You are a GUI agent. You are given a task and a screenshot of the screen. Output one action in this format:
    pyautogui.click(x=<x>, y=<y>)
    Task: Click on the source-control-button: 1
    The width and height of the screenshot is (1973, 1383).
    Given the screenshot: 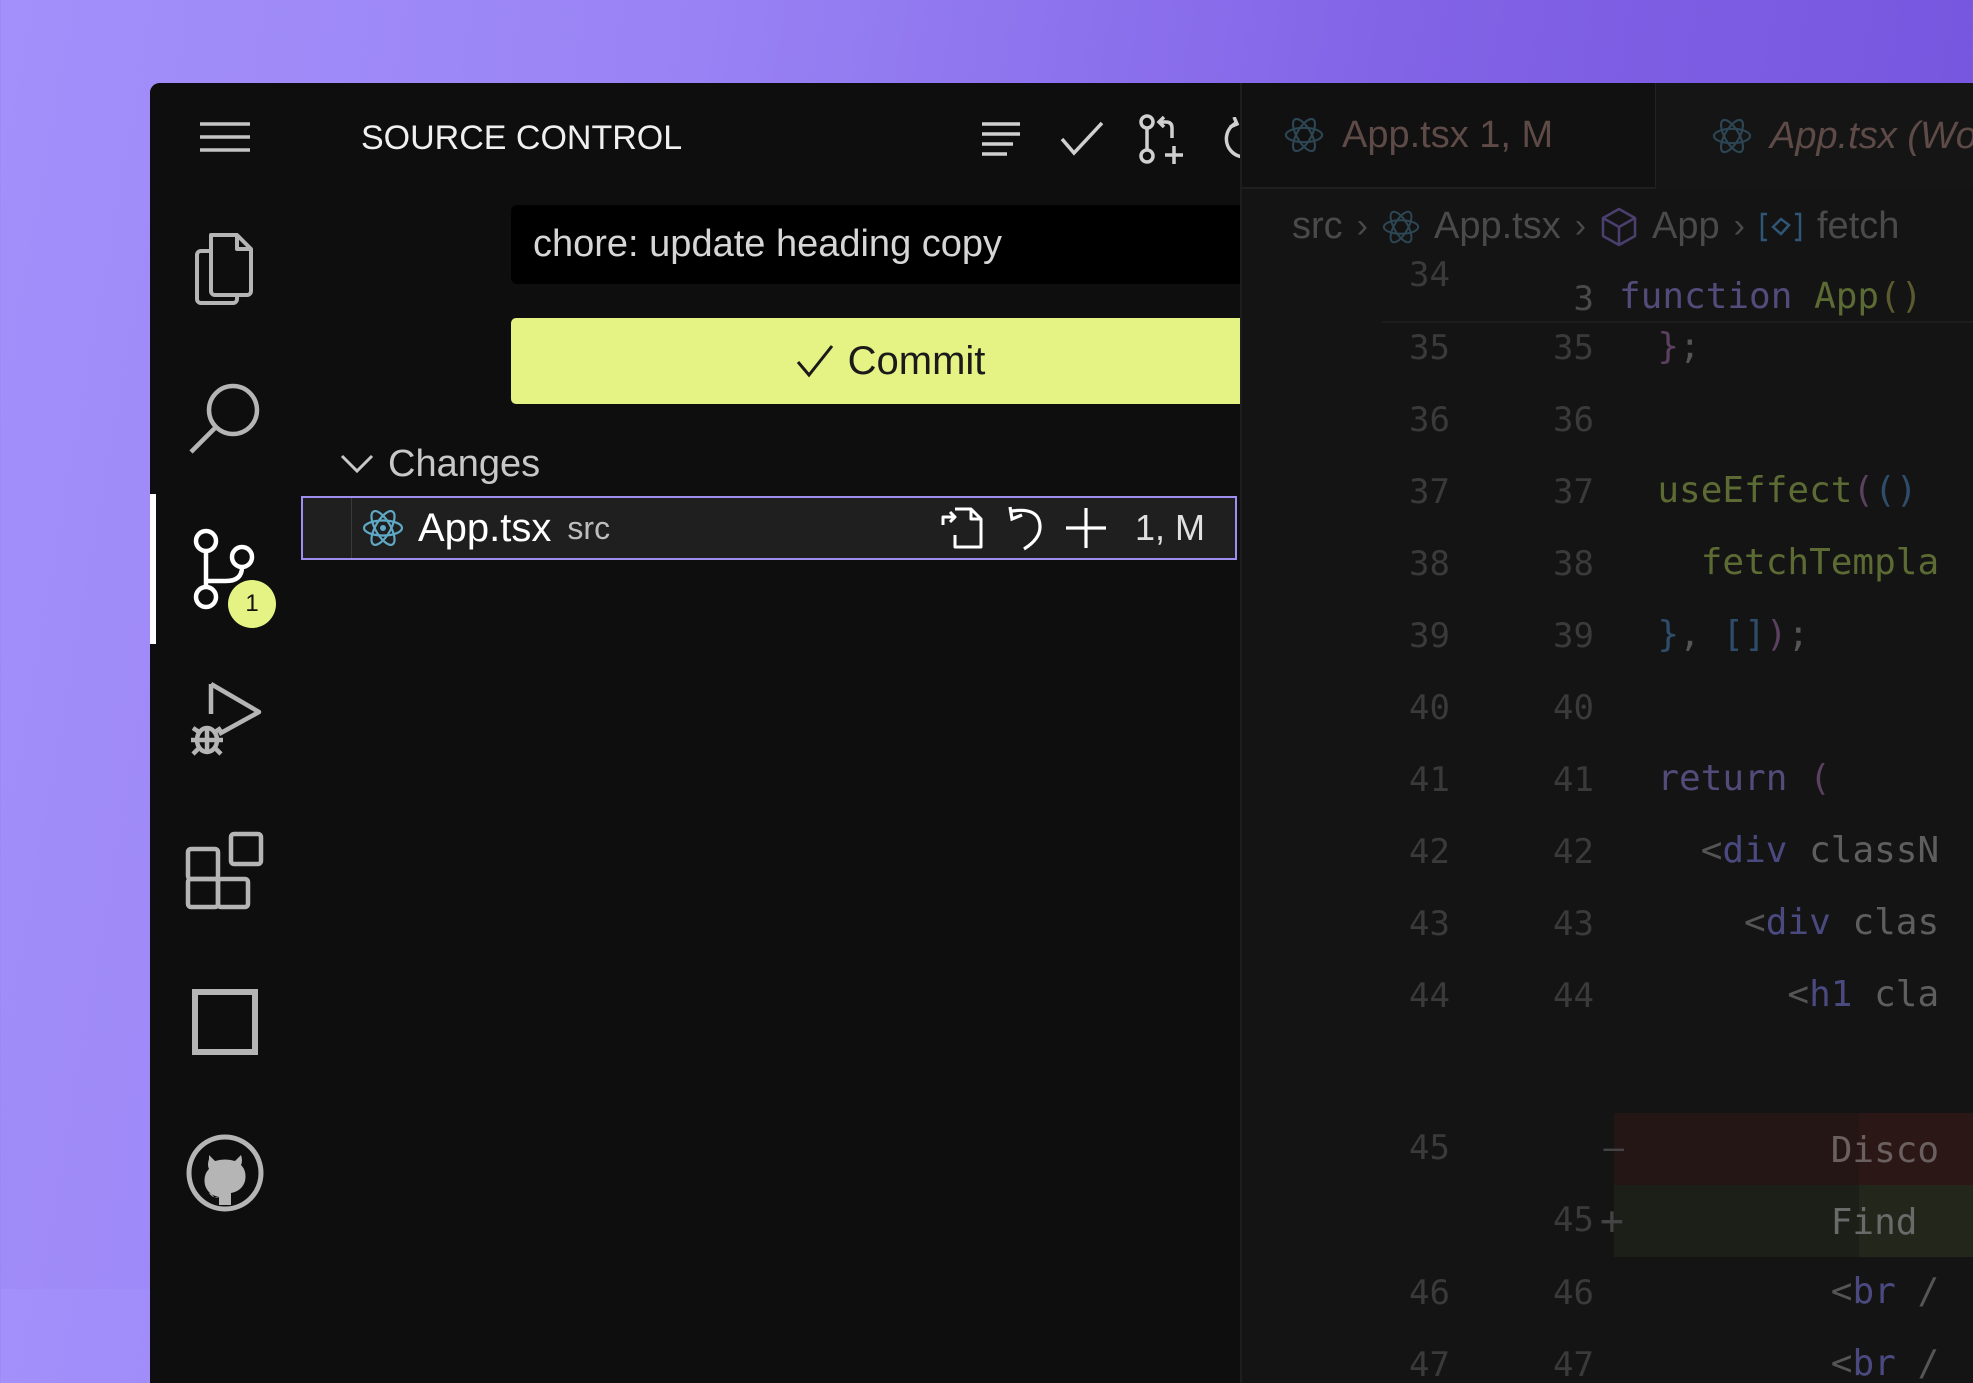 What is the action you would take?
    pyautogui.click(x=225, y=571)
    